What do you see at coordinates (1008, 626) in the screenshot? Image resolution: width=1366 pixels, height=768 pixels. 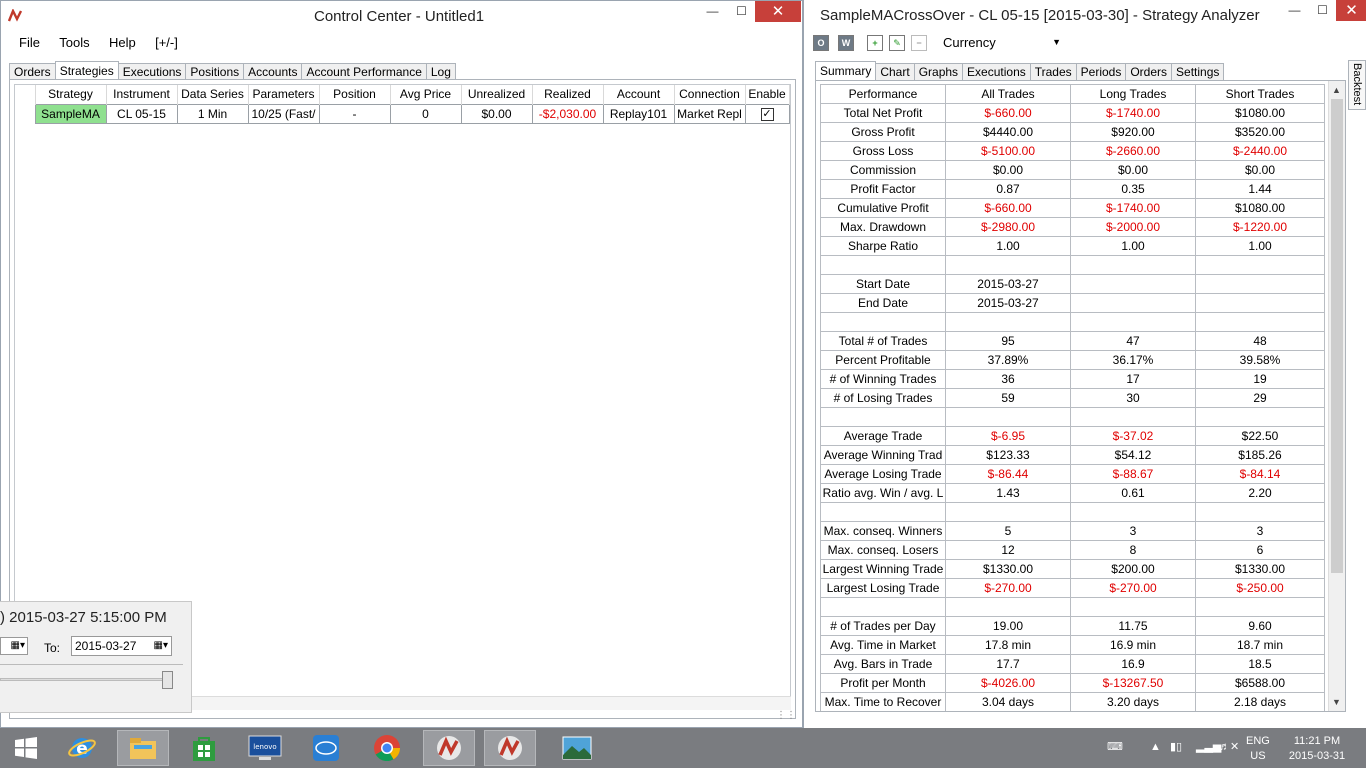 I see `cell-all-trades: 19.00` at bounding box center [1008, 626].